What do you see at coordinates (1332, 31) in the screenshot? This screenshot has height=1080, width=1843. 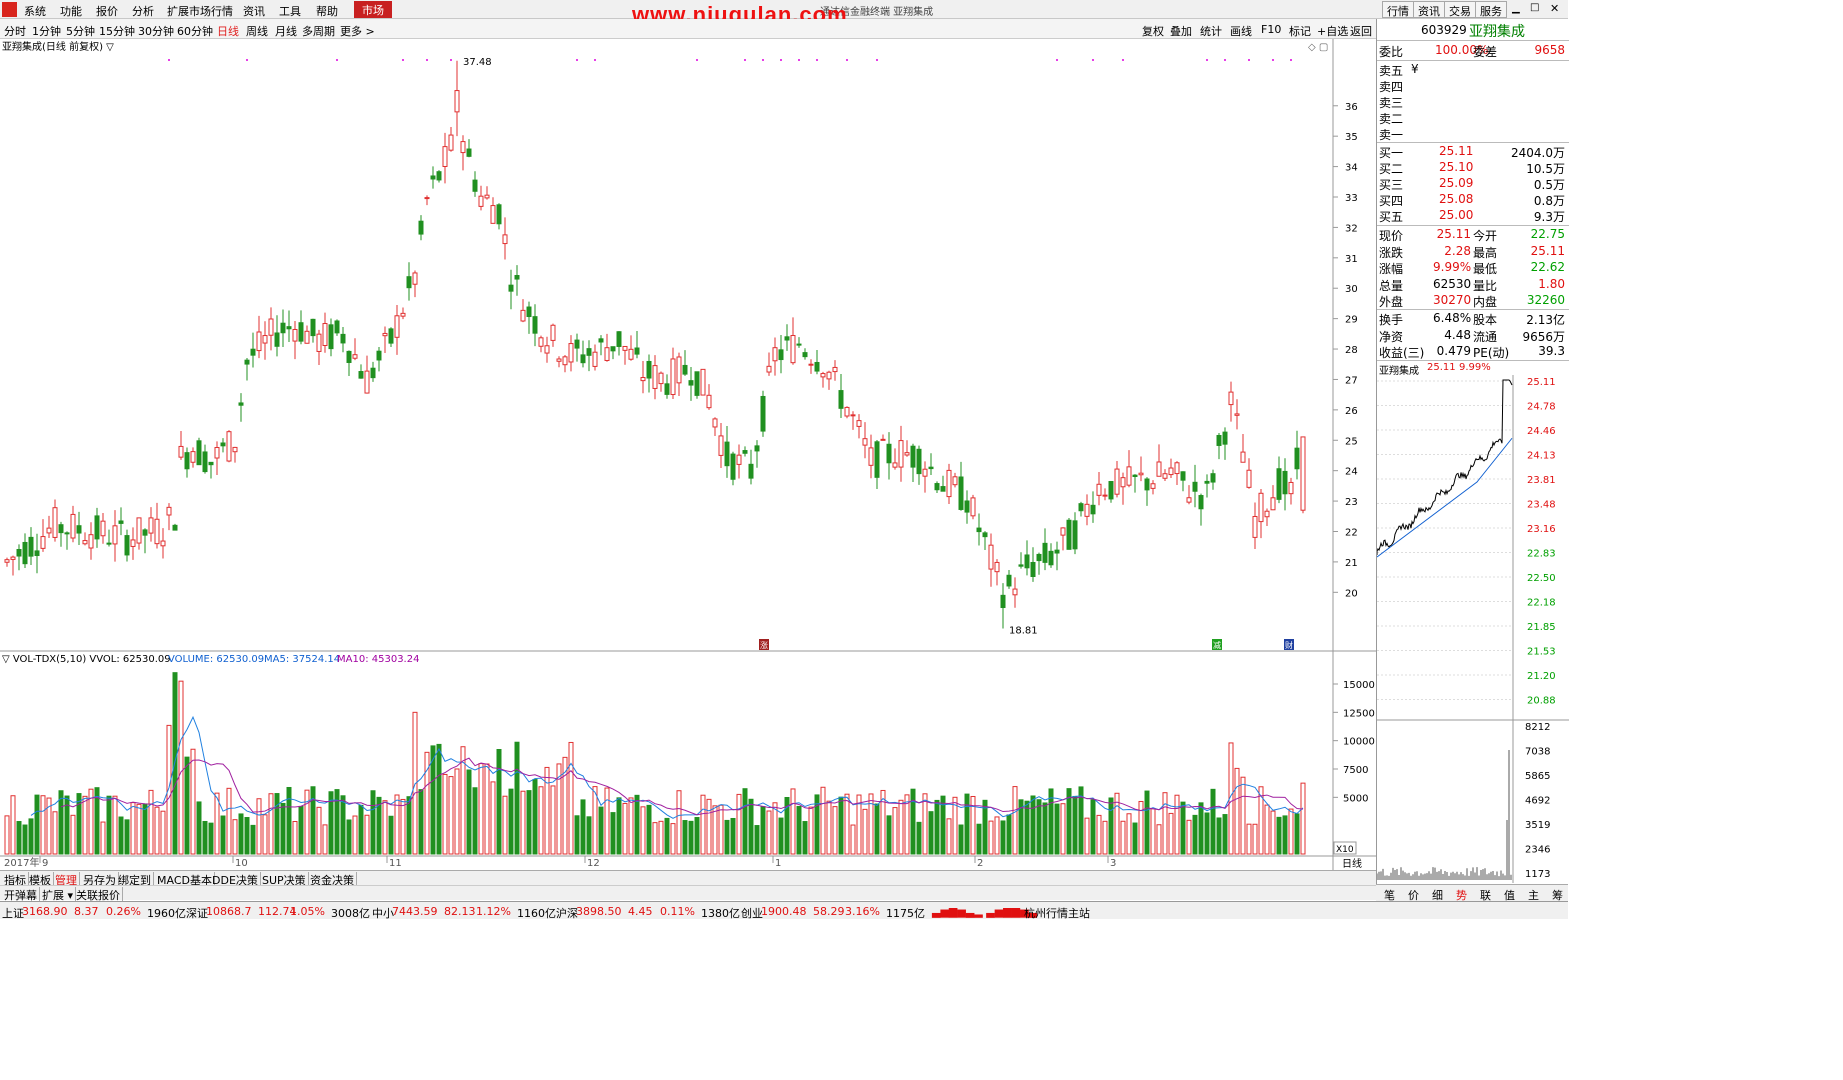 I see `tool-add-watch: +自选` at bounding box center [1332, 31].